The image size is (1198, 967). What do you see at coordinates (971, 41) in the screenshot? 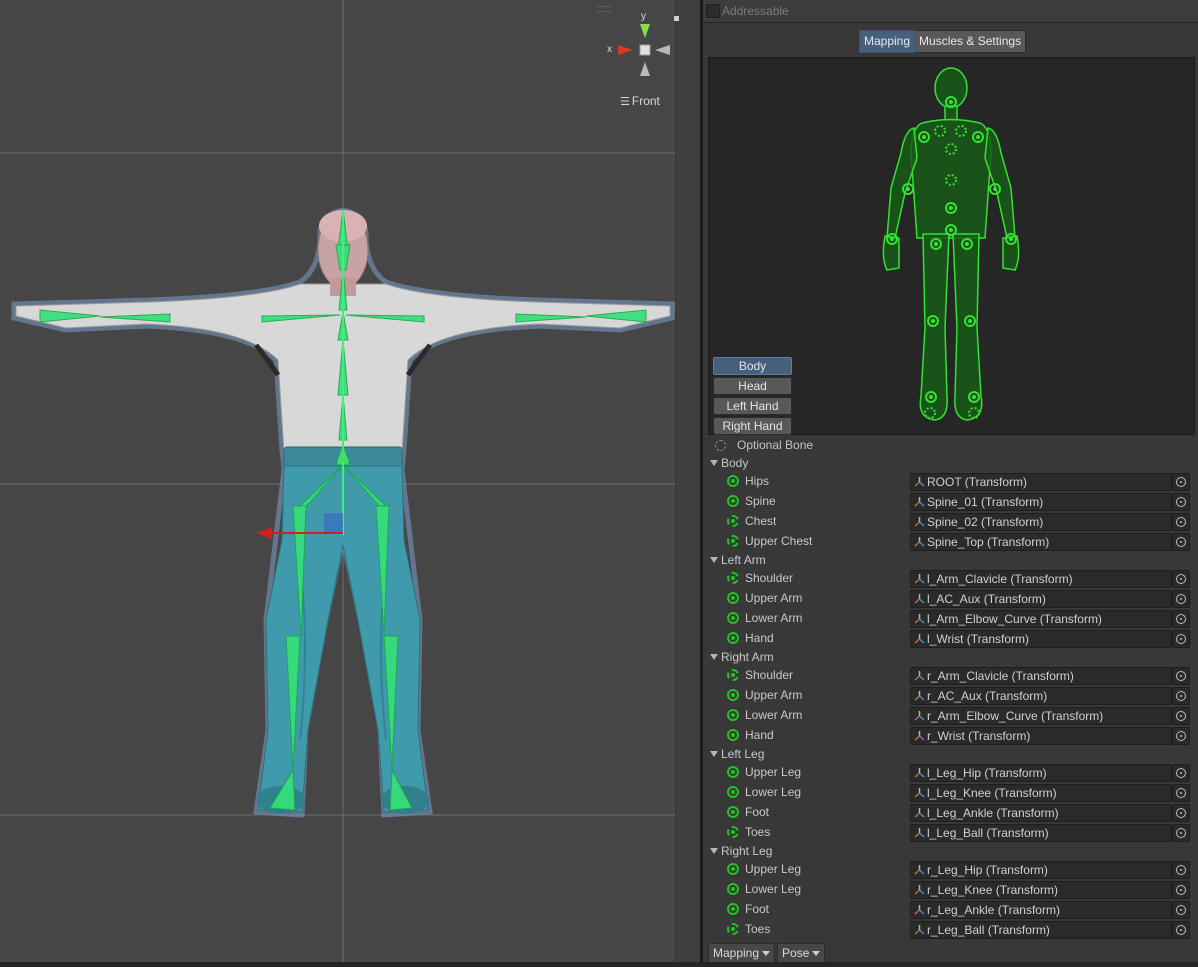
I see `tab-muscles-settings: Muscles & Settings` at bounding box center [971, 41].